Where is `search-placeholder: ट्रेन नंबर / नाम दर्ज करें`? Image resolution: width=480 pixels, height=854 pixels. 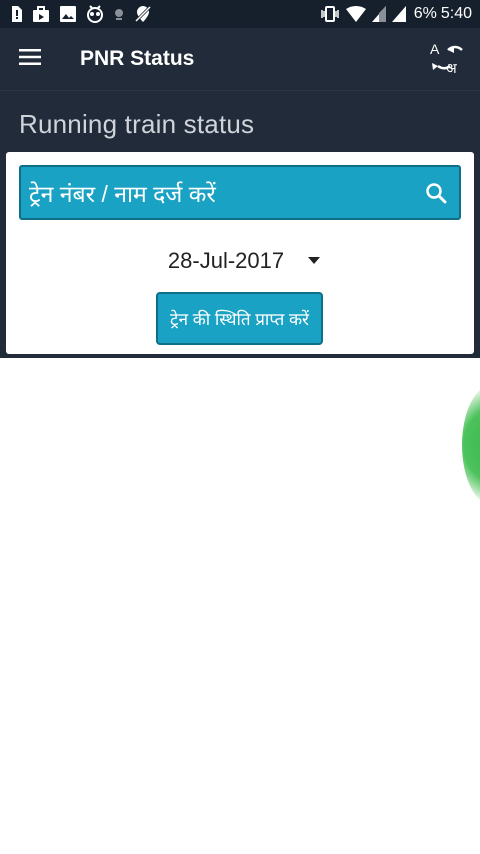
search-placeholder: ट्रेन नंबर / नाम दर्ज करें is located at coordinates (122, 193).